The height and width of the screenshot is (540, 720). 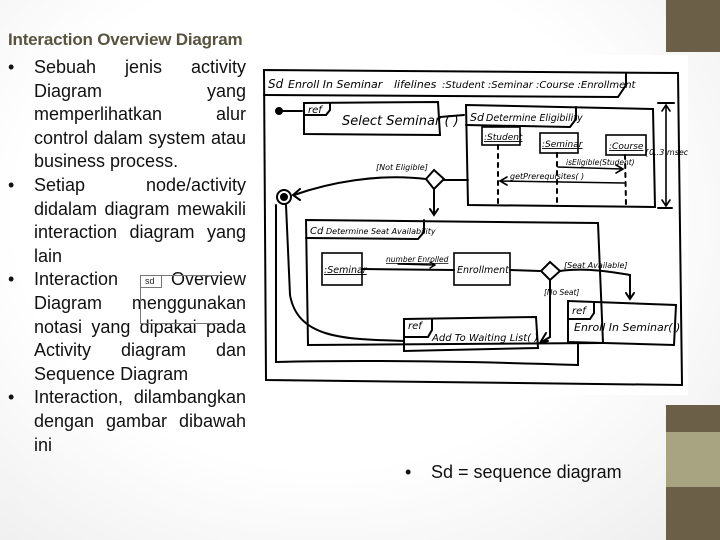 What do you see at coordinates (346, 270) in the screenshot?
I see `object-seminar-cd-label: :Seminar` at bounding box center [346, 270].